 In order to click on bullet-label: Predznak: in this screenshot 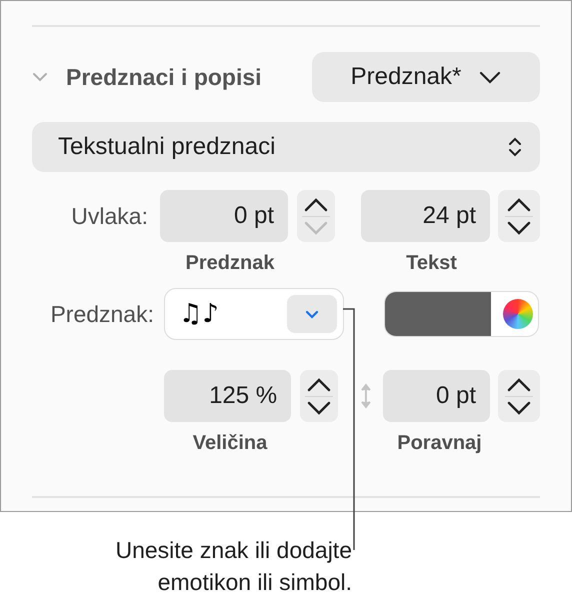, I will do `click(102, 314)`.